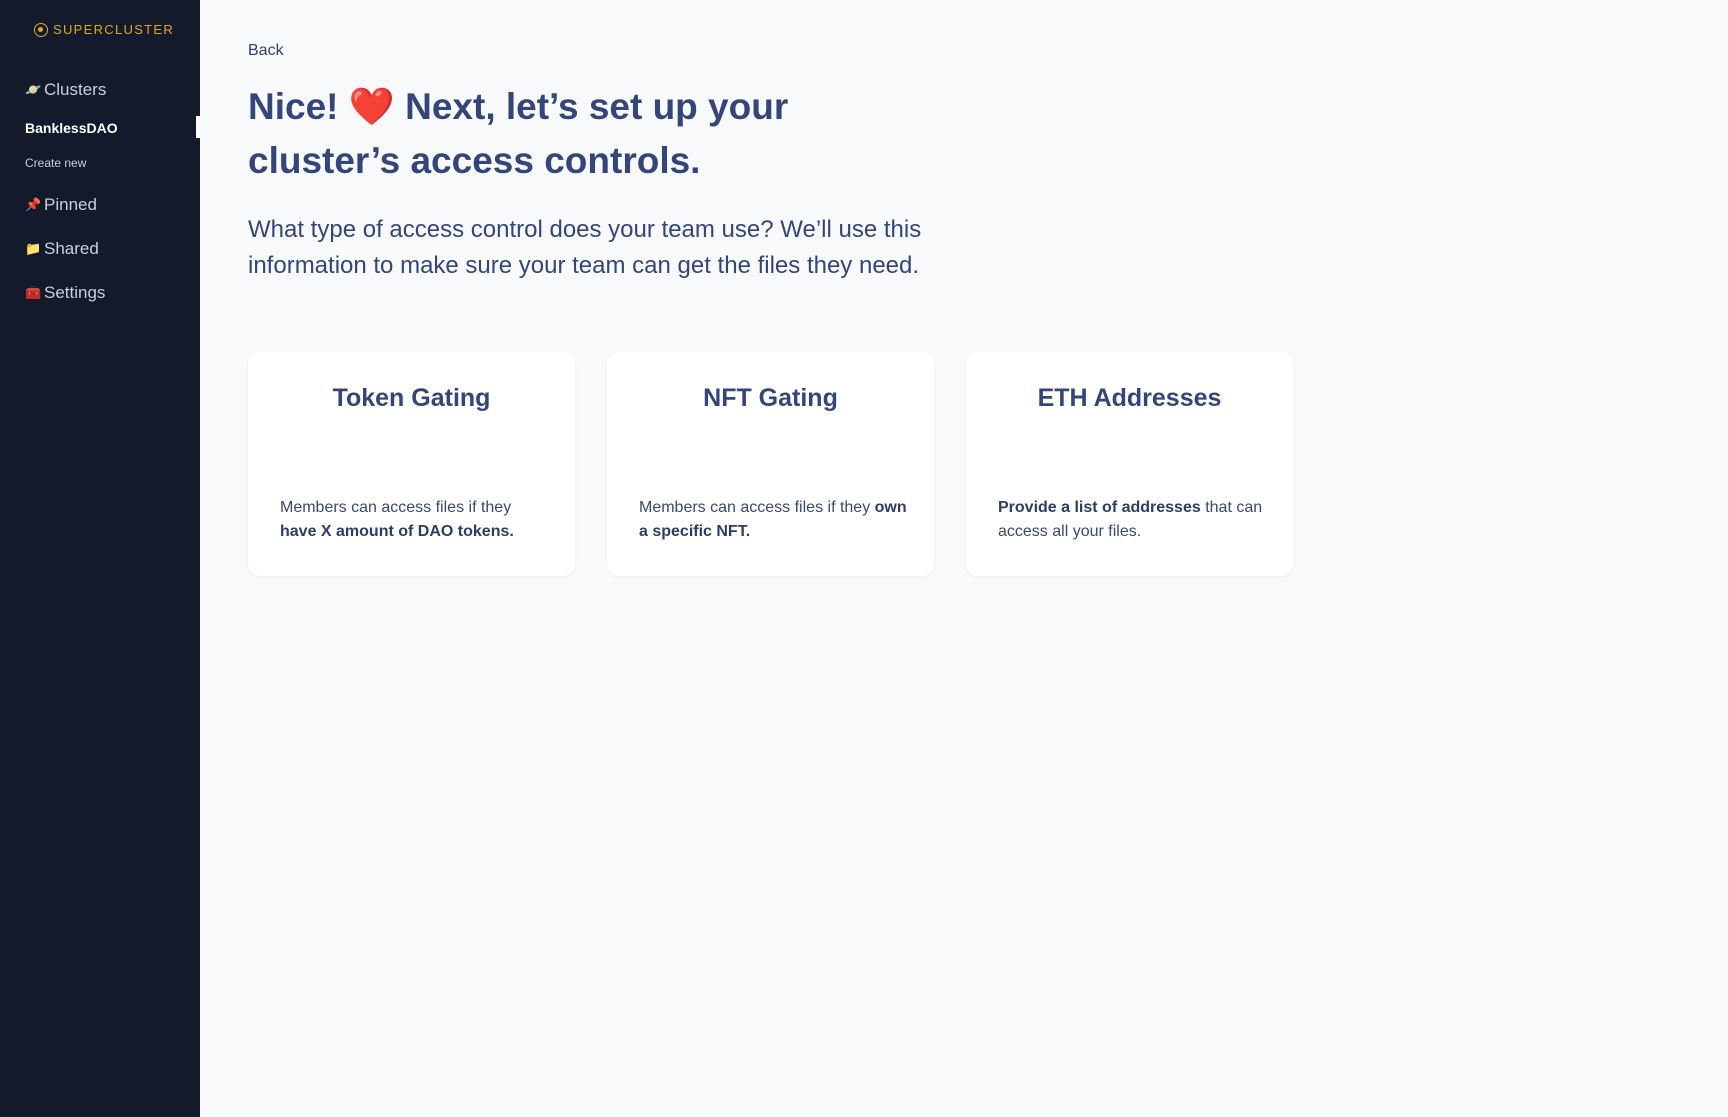 This screenshot has width=1728, height=1117. I want to click on heart-icon: ❤️, so click(371, 106).